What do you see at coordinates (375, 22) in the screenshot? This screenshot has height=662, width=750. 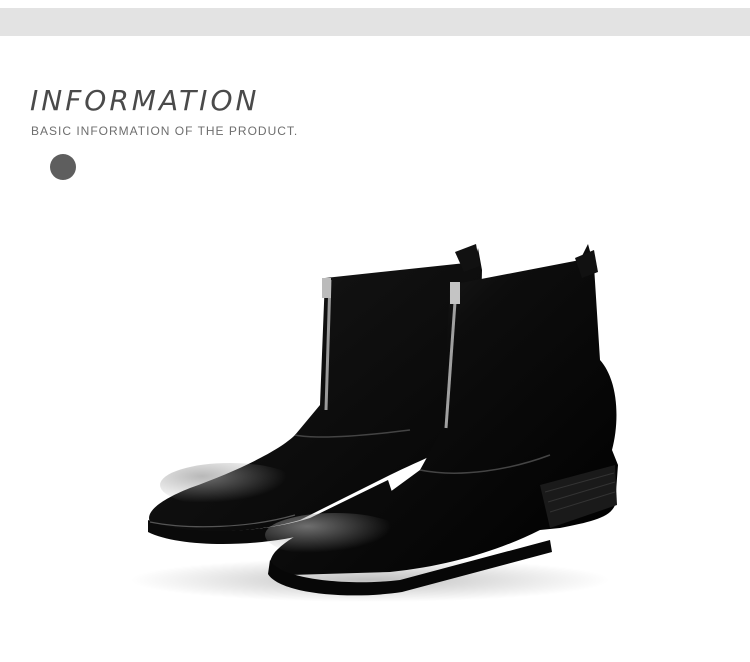 I see `header-band` at bounding box center [375, 22].